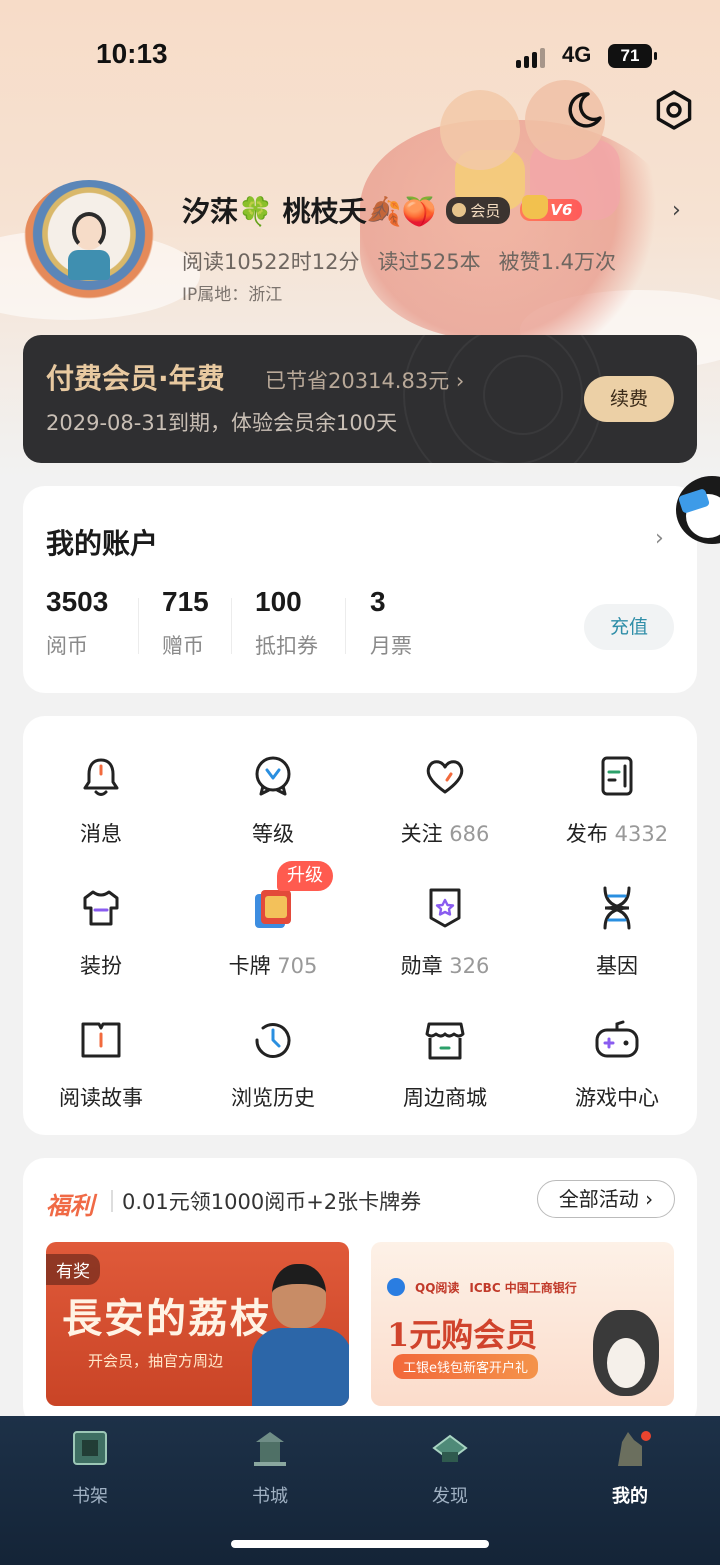  What do you see at coordinates (101, 777) in the screenshot?
I see `bell-icon` at bounding box center [101, 777].